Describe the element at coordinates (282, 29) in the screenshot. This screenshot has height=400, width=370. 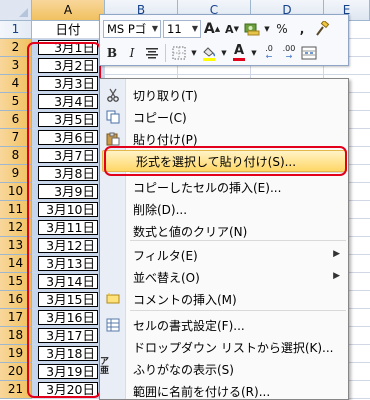
I see `percent-button: %` at that location.